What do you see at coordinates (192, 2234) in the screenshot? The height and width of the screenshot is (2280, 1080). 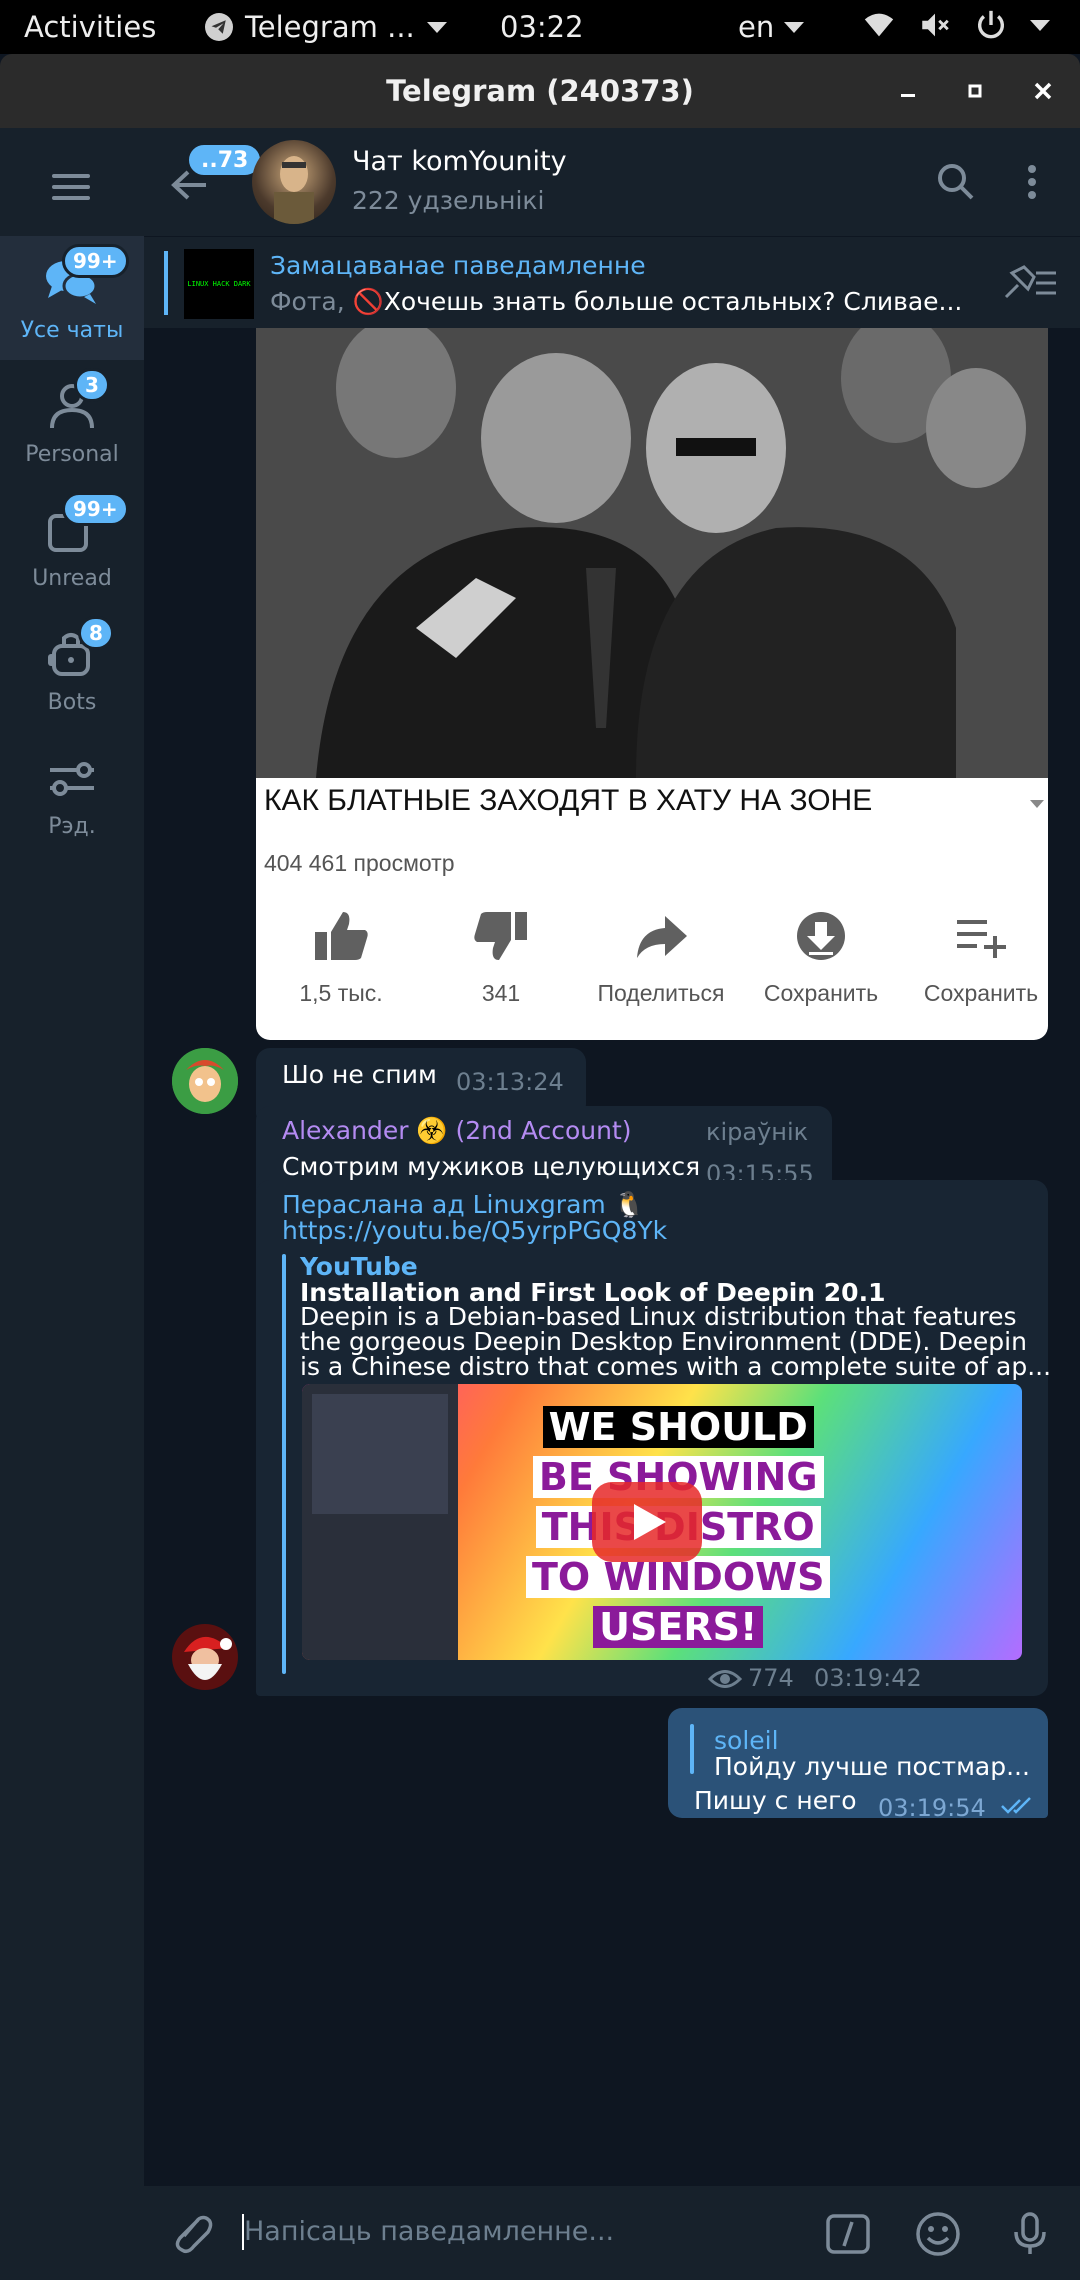 I see `attach-icon` at bounding box center [192, 2234].